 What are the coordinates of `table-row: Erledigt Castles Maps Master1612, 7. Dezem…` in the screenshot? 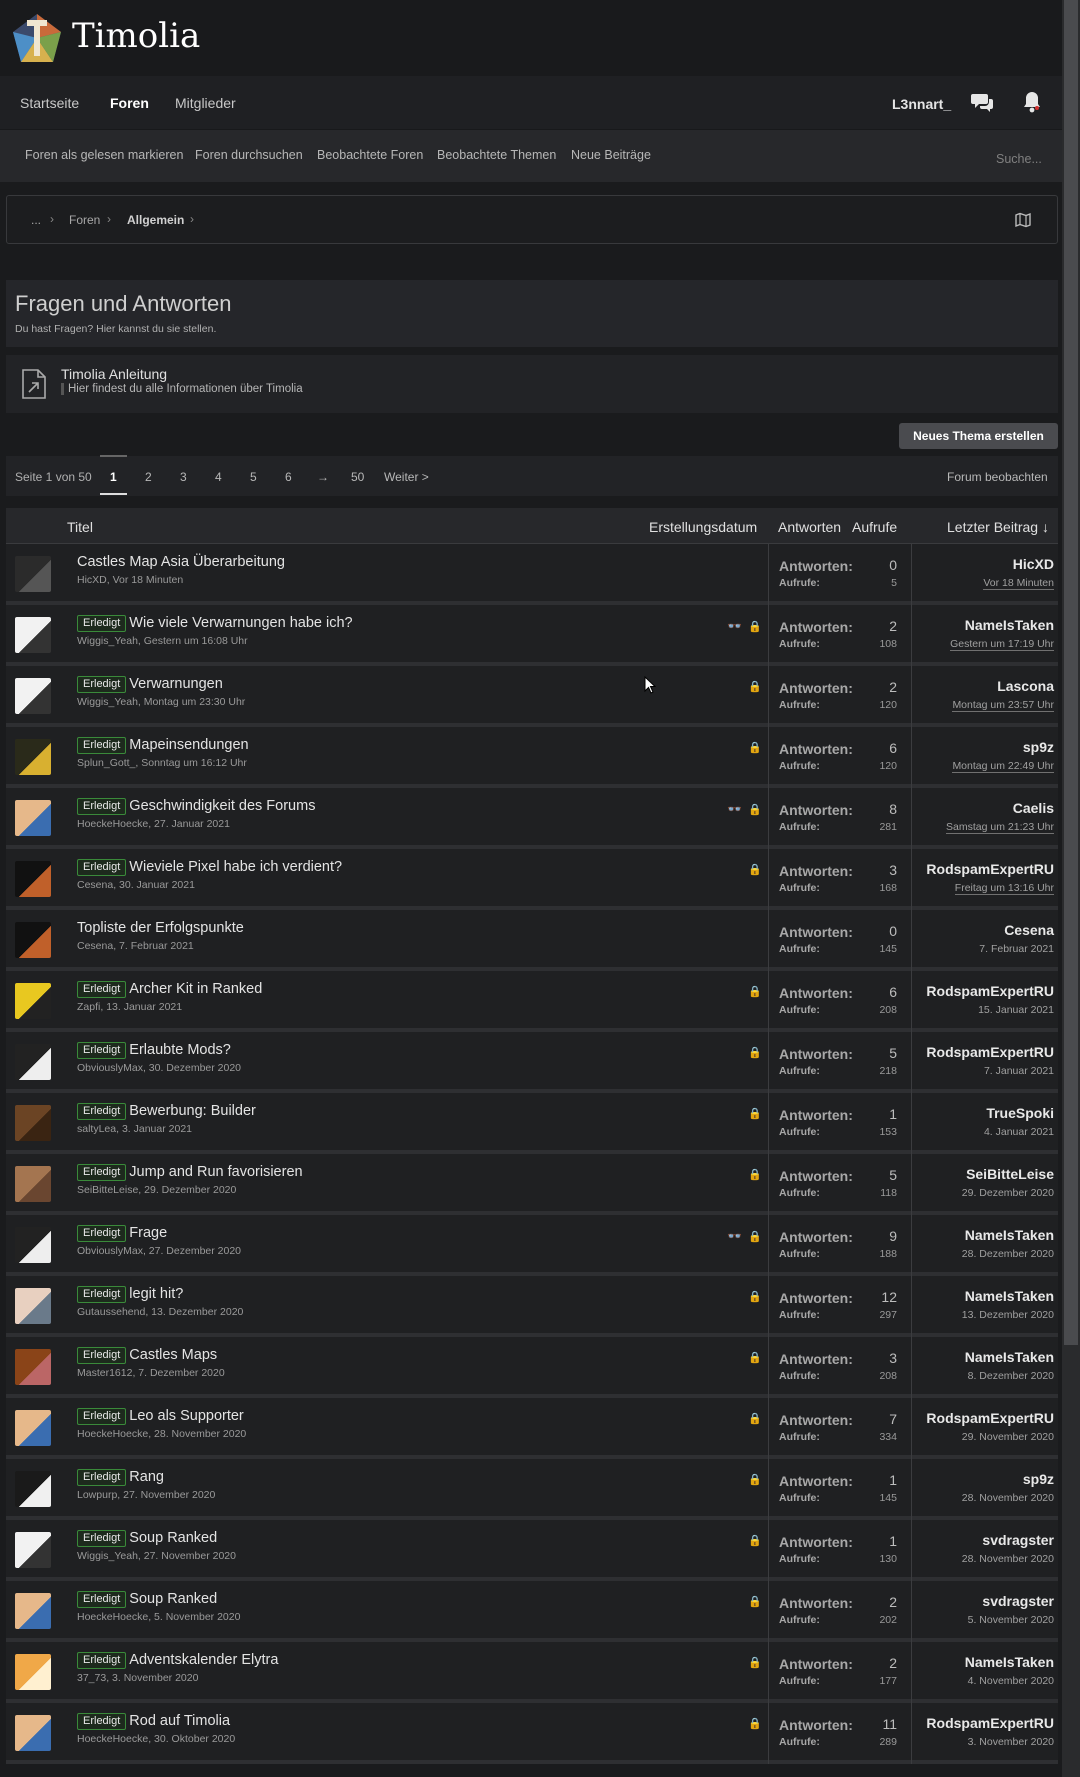 It's located at (532, 1367).